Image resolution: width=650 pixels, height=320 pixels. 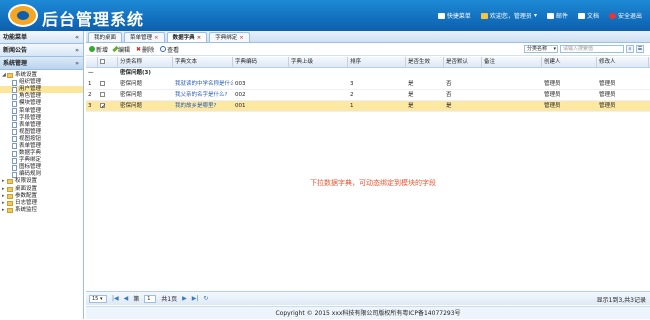 What do you see at coordinates (368, 95) in the screenshot?
I see `table-row: 2 密保问题 我父亲的名字是什么? 002 2 是 否 管理员 管理员` at bounding box center [368, 95].